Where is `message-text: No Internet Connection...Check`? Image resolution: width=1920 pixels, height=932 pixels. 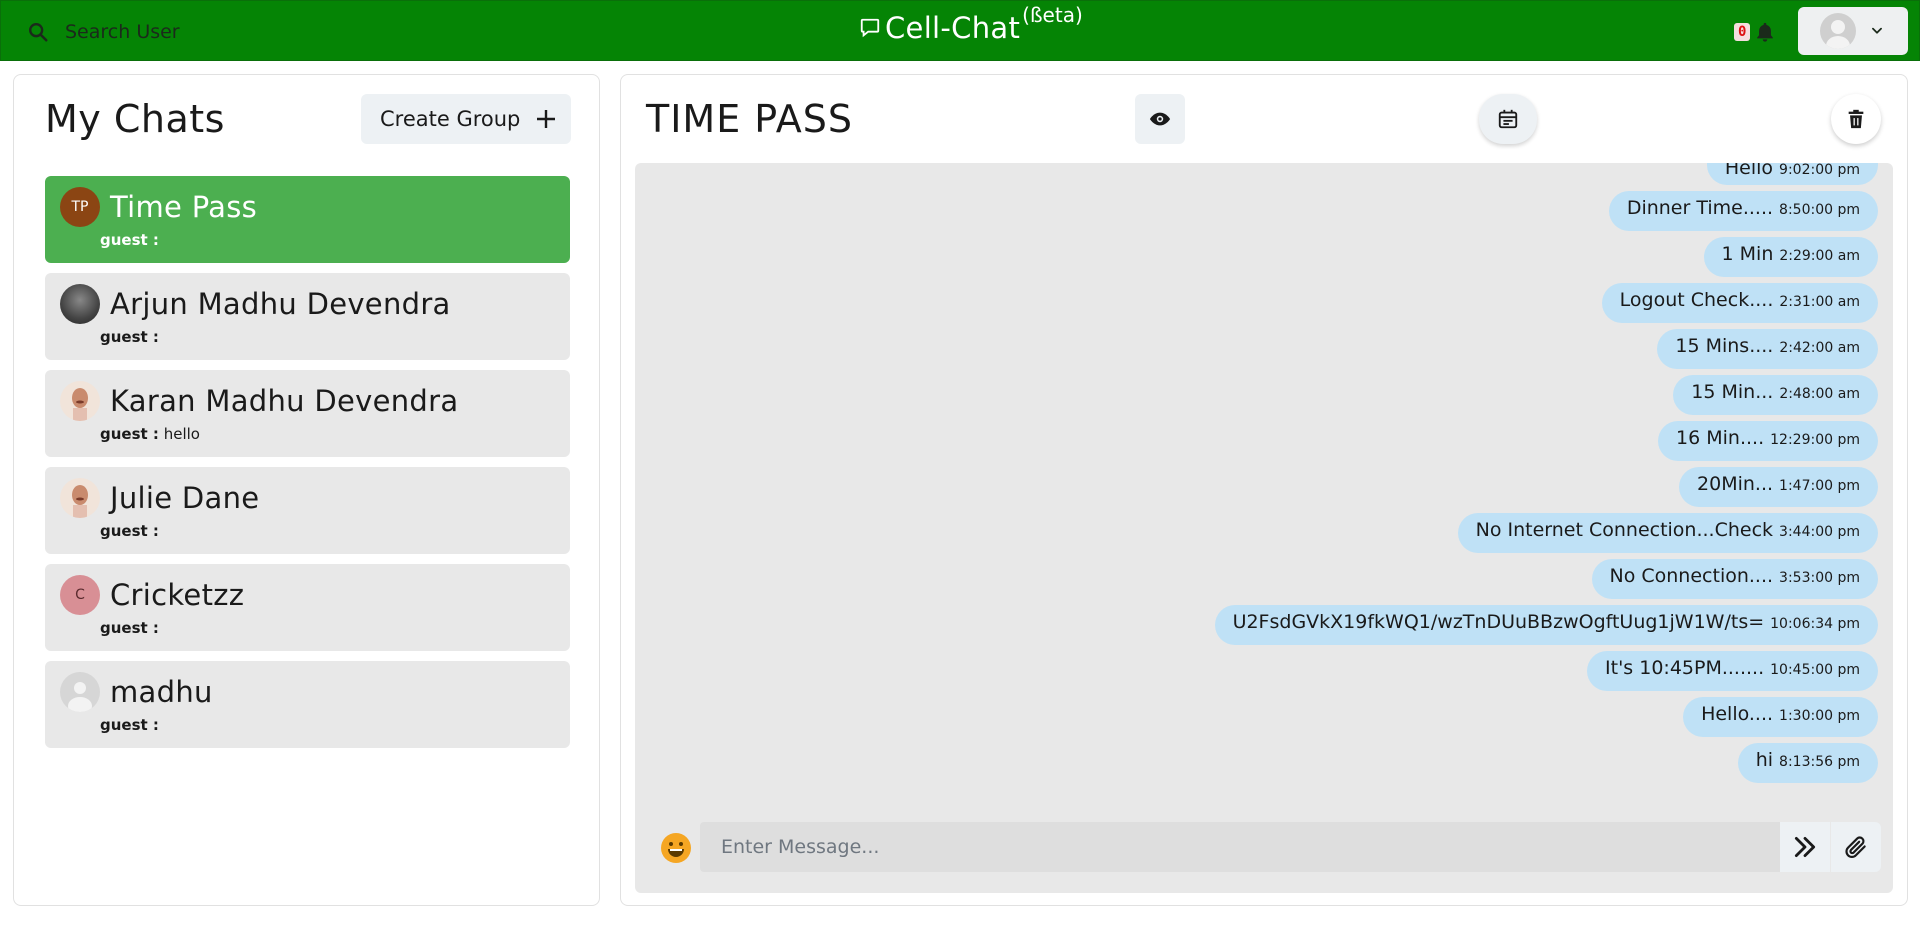 message-text: No Internet Connection...Check is located at coordinates (1624, 530).